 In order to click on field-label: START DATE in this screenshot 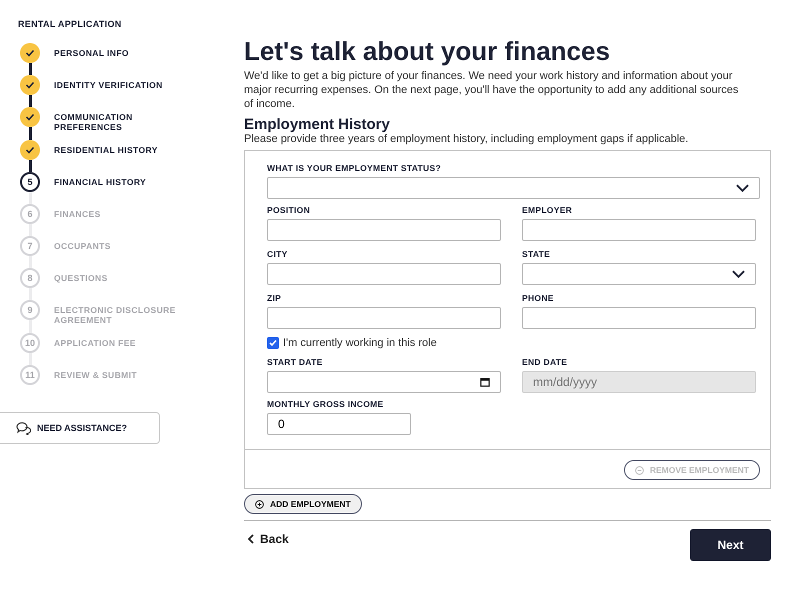, I will do `click(295, 362)`.